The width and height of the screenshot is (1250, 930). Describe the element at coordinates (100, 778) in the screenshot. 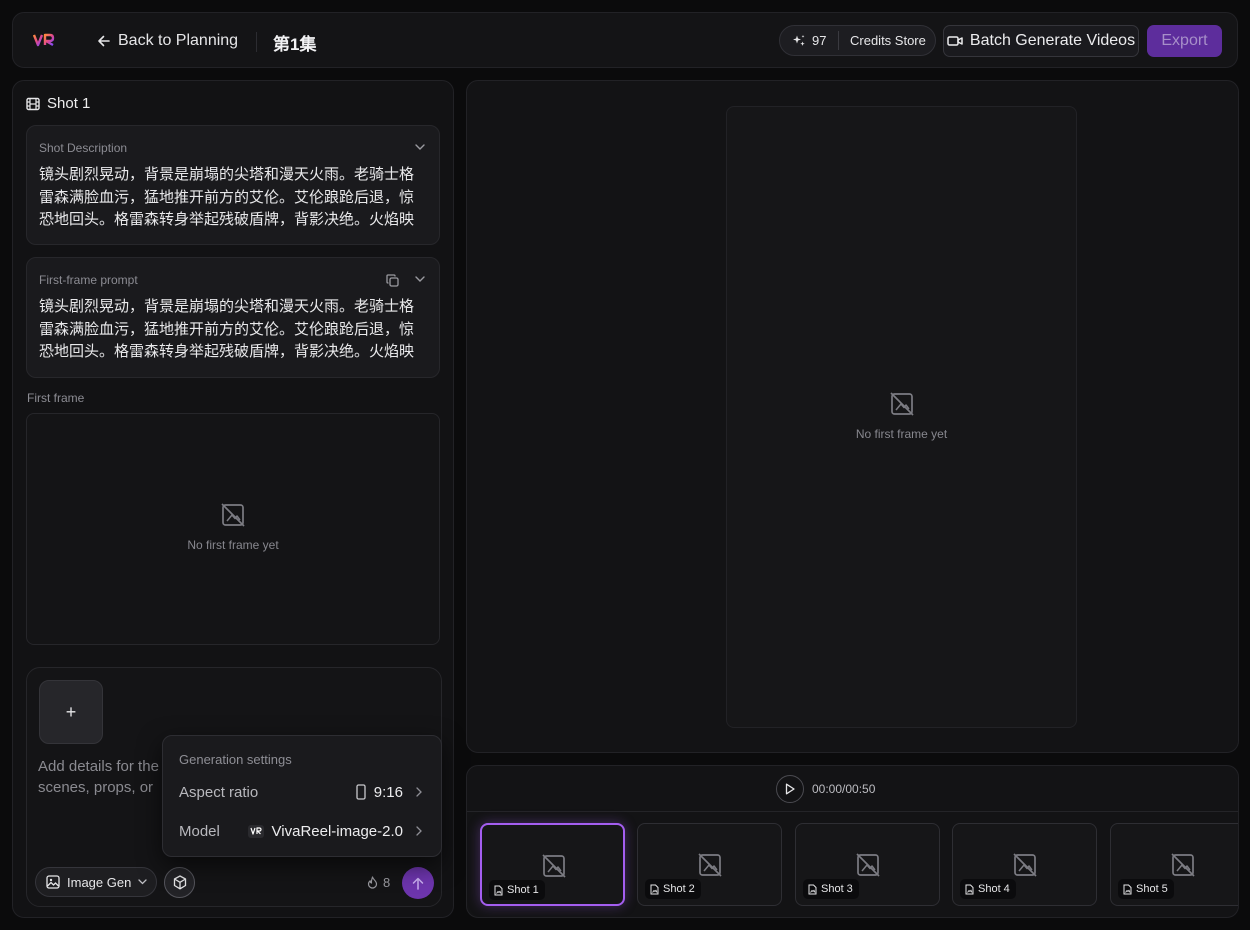

I see `prompt-input: Add details for the scenes, props, or re` at that location.